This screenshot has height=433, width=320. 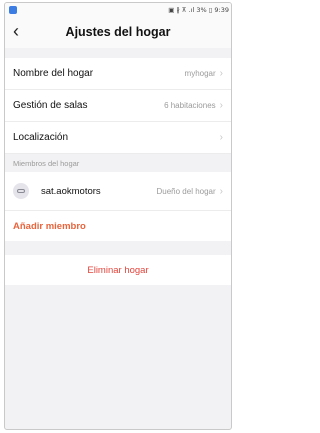 I want to click on setting-row-home-name: Nombre del hogar myhogar ›, so click(x=118, y=74).